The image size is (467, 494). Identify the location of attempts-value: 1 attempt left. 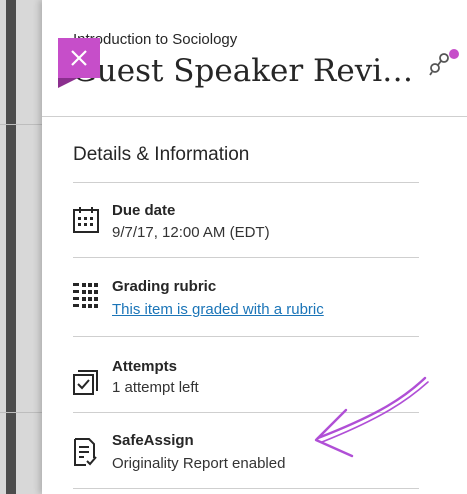
(155, 387).